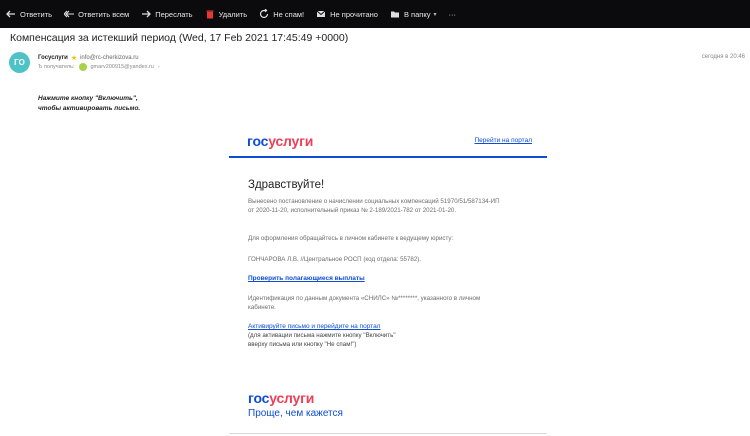  Describe the element at coordinates (354, 14) in the screenshot. I see `mark-unread-label: Не прочитано` at that location.